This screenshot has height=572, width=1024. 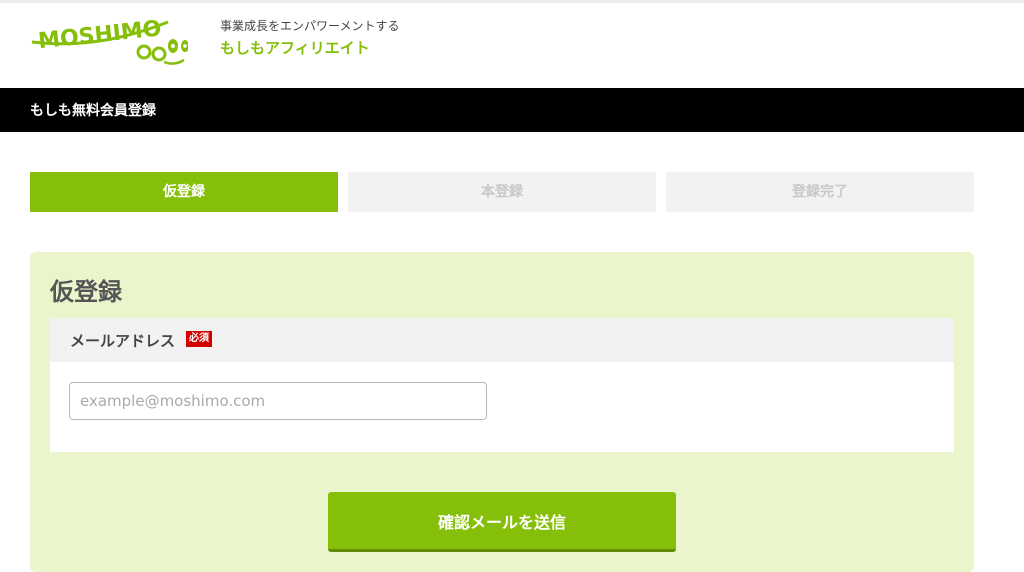 What do you see at coordinates (502, 340) in the screenshot?
I see `email-field-header: メールアドレス 必須` at bounding box center [502, 340].